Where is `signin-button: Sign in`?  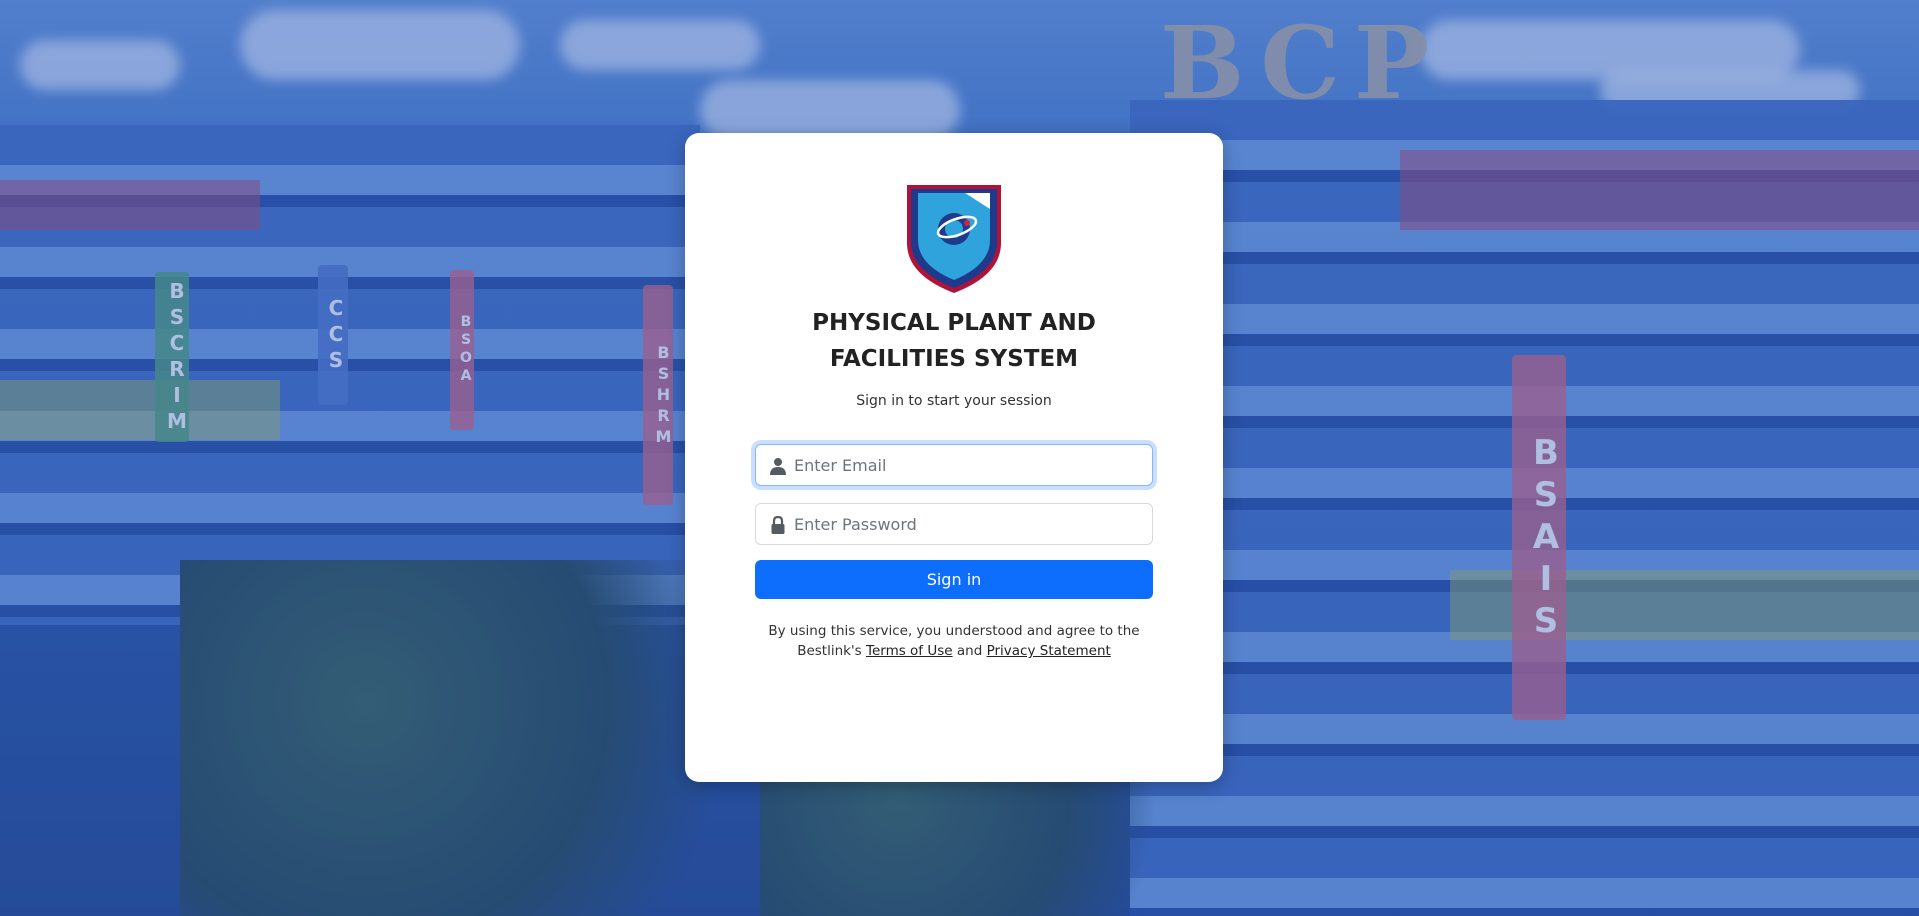 signin-button: Sign in is located at coordinates (954, 579).